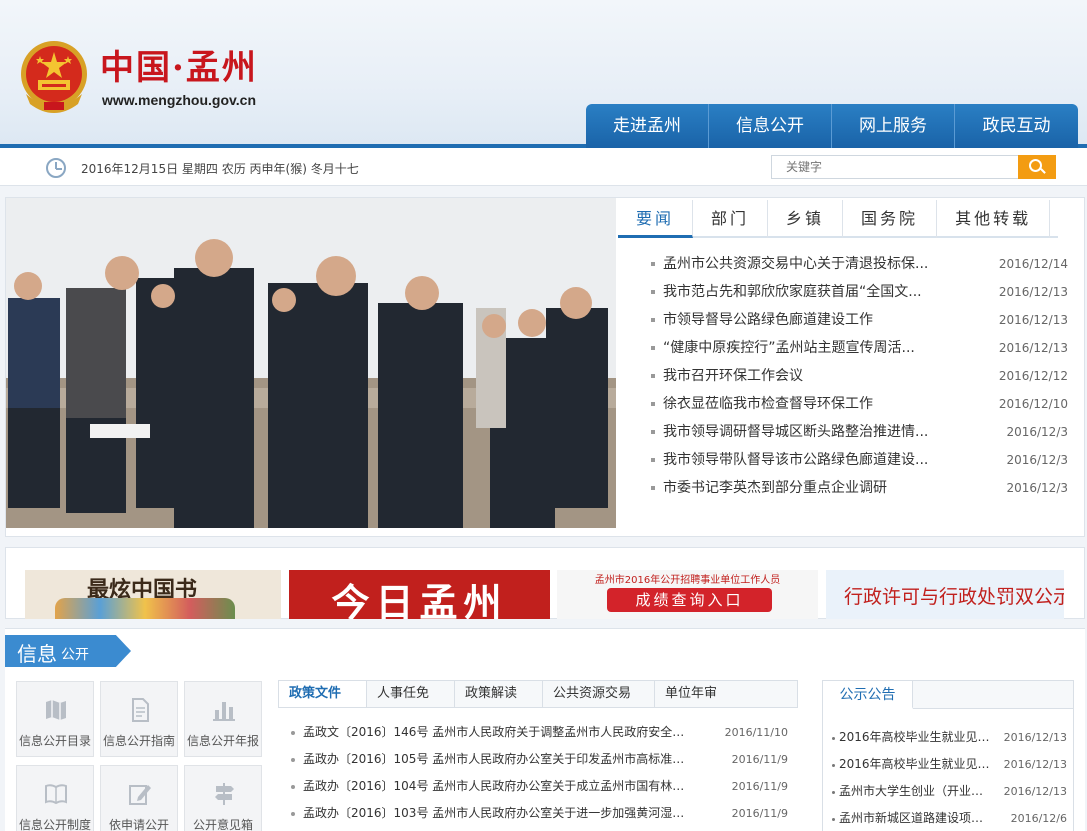 This screenshot has width=1087, height=831. I want to click on tab-state-council: 国务院, so click(890, 219).